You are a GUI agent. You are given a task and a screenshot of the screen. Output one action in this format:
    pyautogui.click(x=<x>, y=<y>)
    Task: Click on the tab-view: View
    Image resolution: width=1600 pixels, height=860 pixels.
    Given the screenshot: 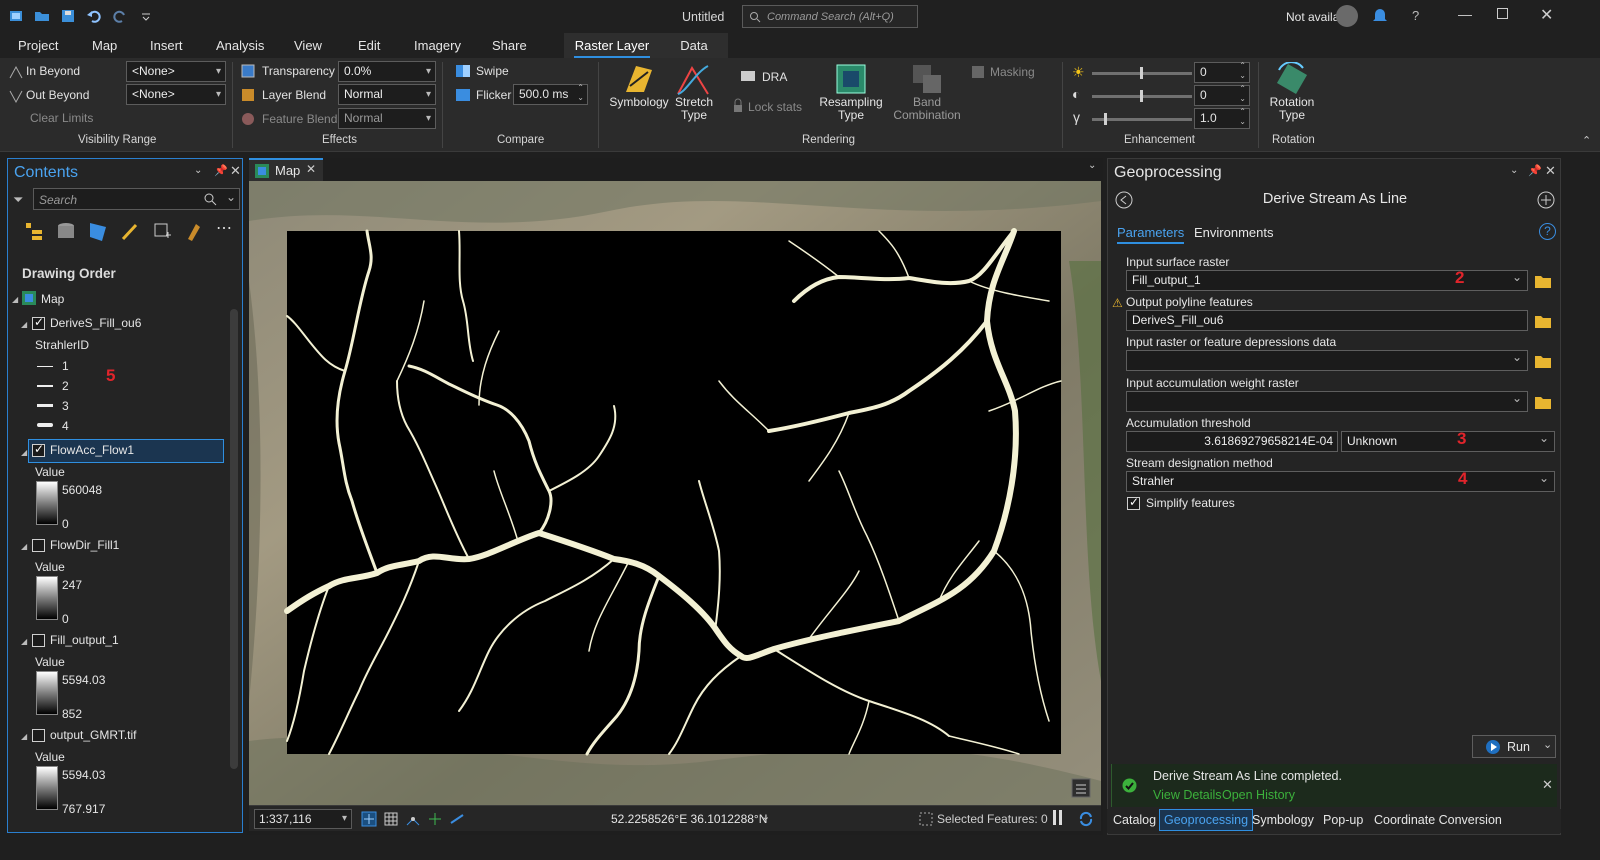 What is the action you would take?
    pyautogui.click(x=308, y=45)
    